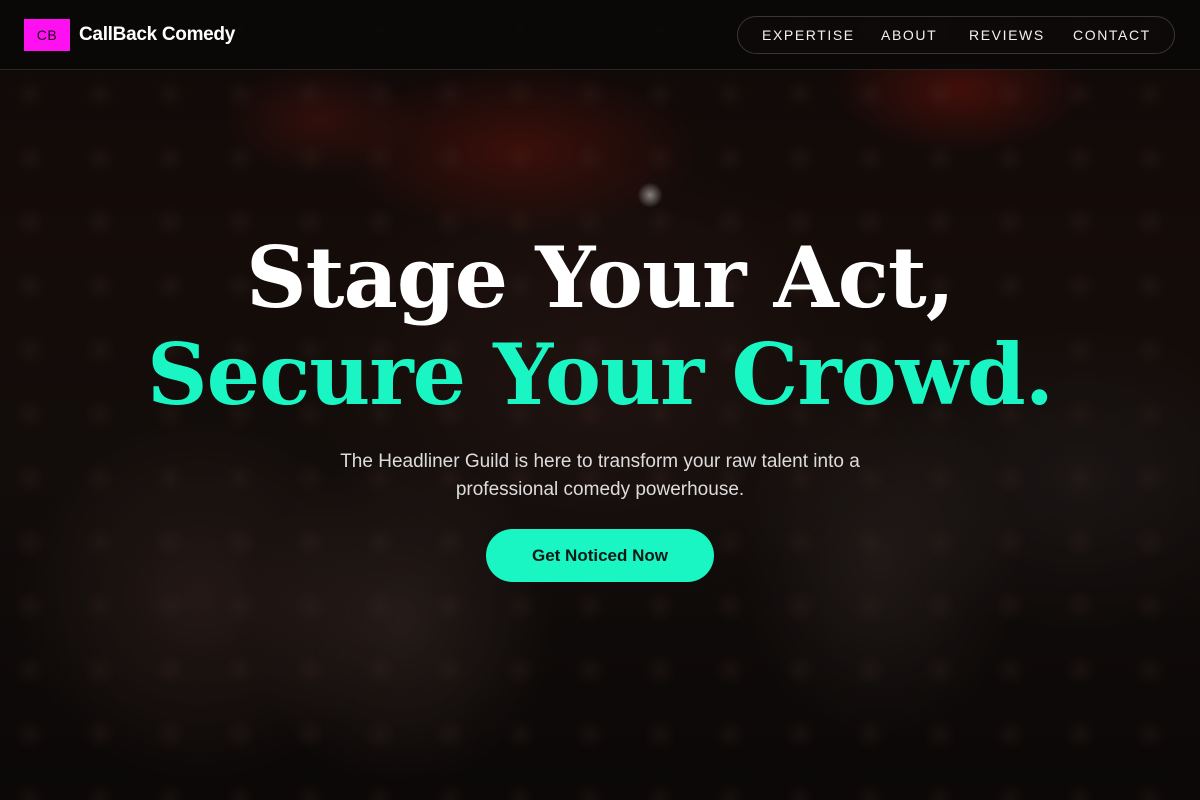  What do you see at coordinates (1007, 35) in the screenshot?
I see `nav-link-reviews: REVIEWS` at bounding box center [1007, 35].